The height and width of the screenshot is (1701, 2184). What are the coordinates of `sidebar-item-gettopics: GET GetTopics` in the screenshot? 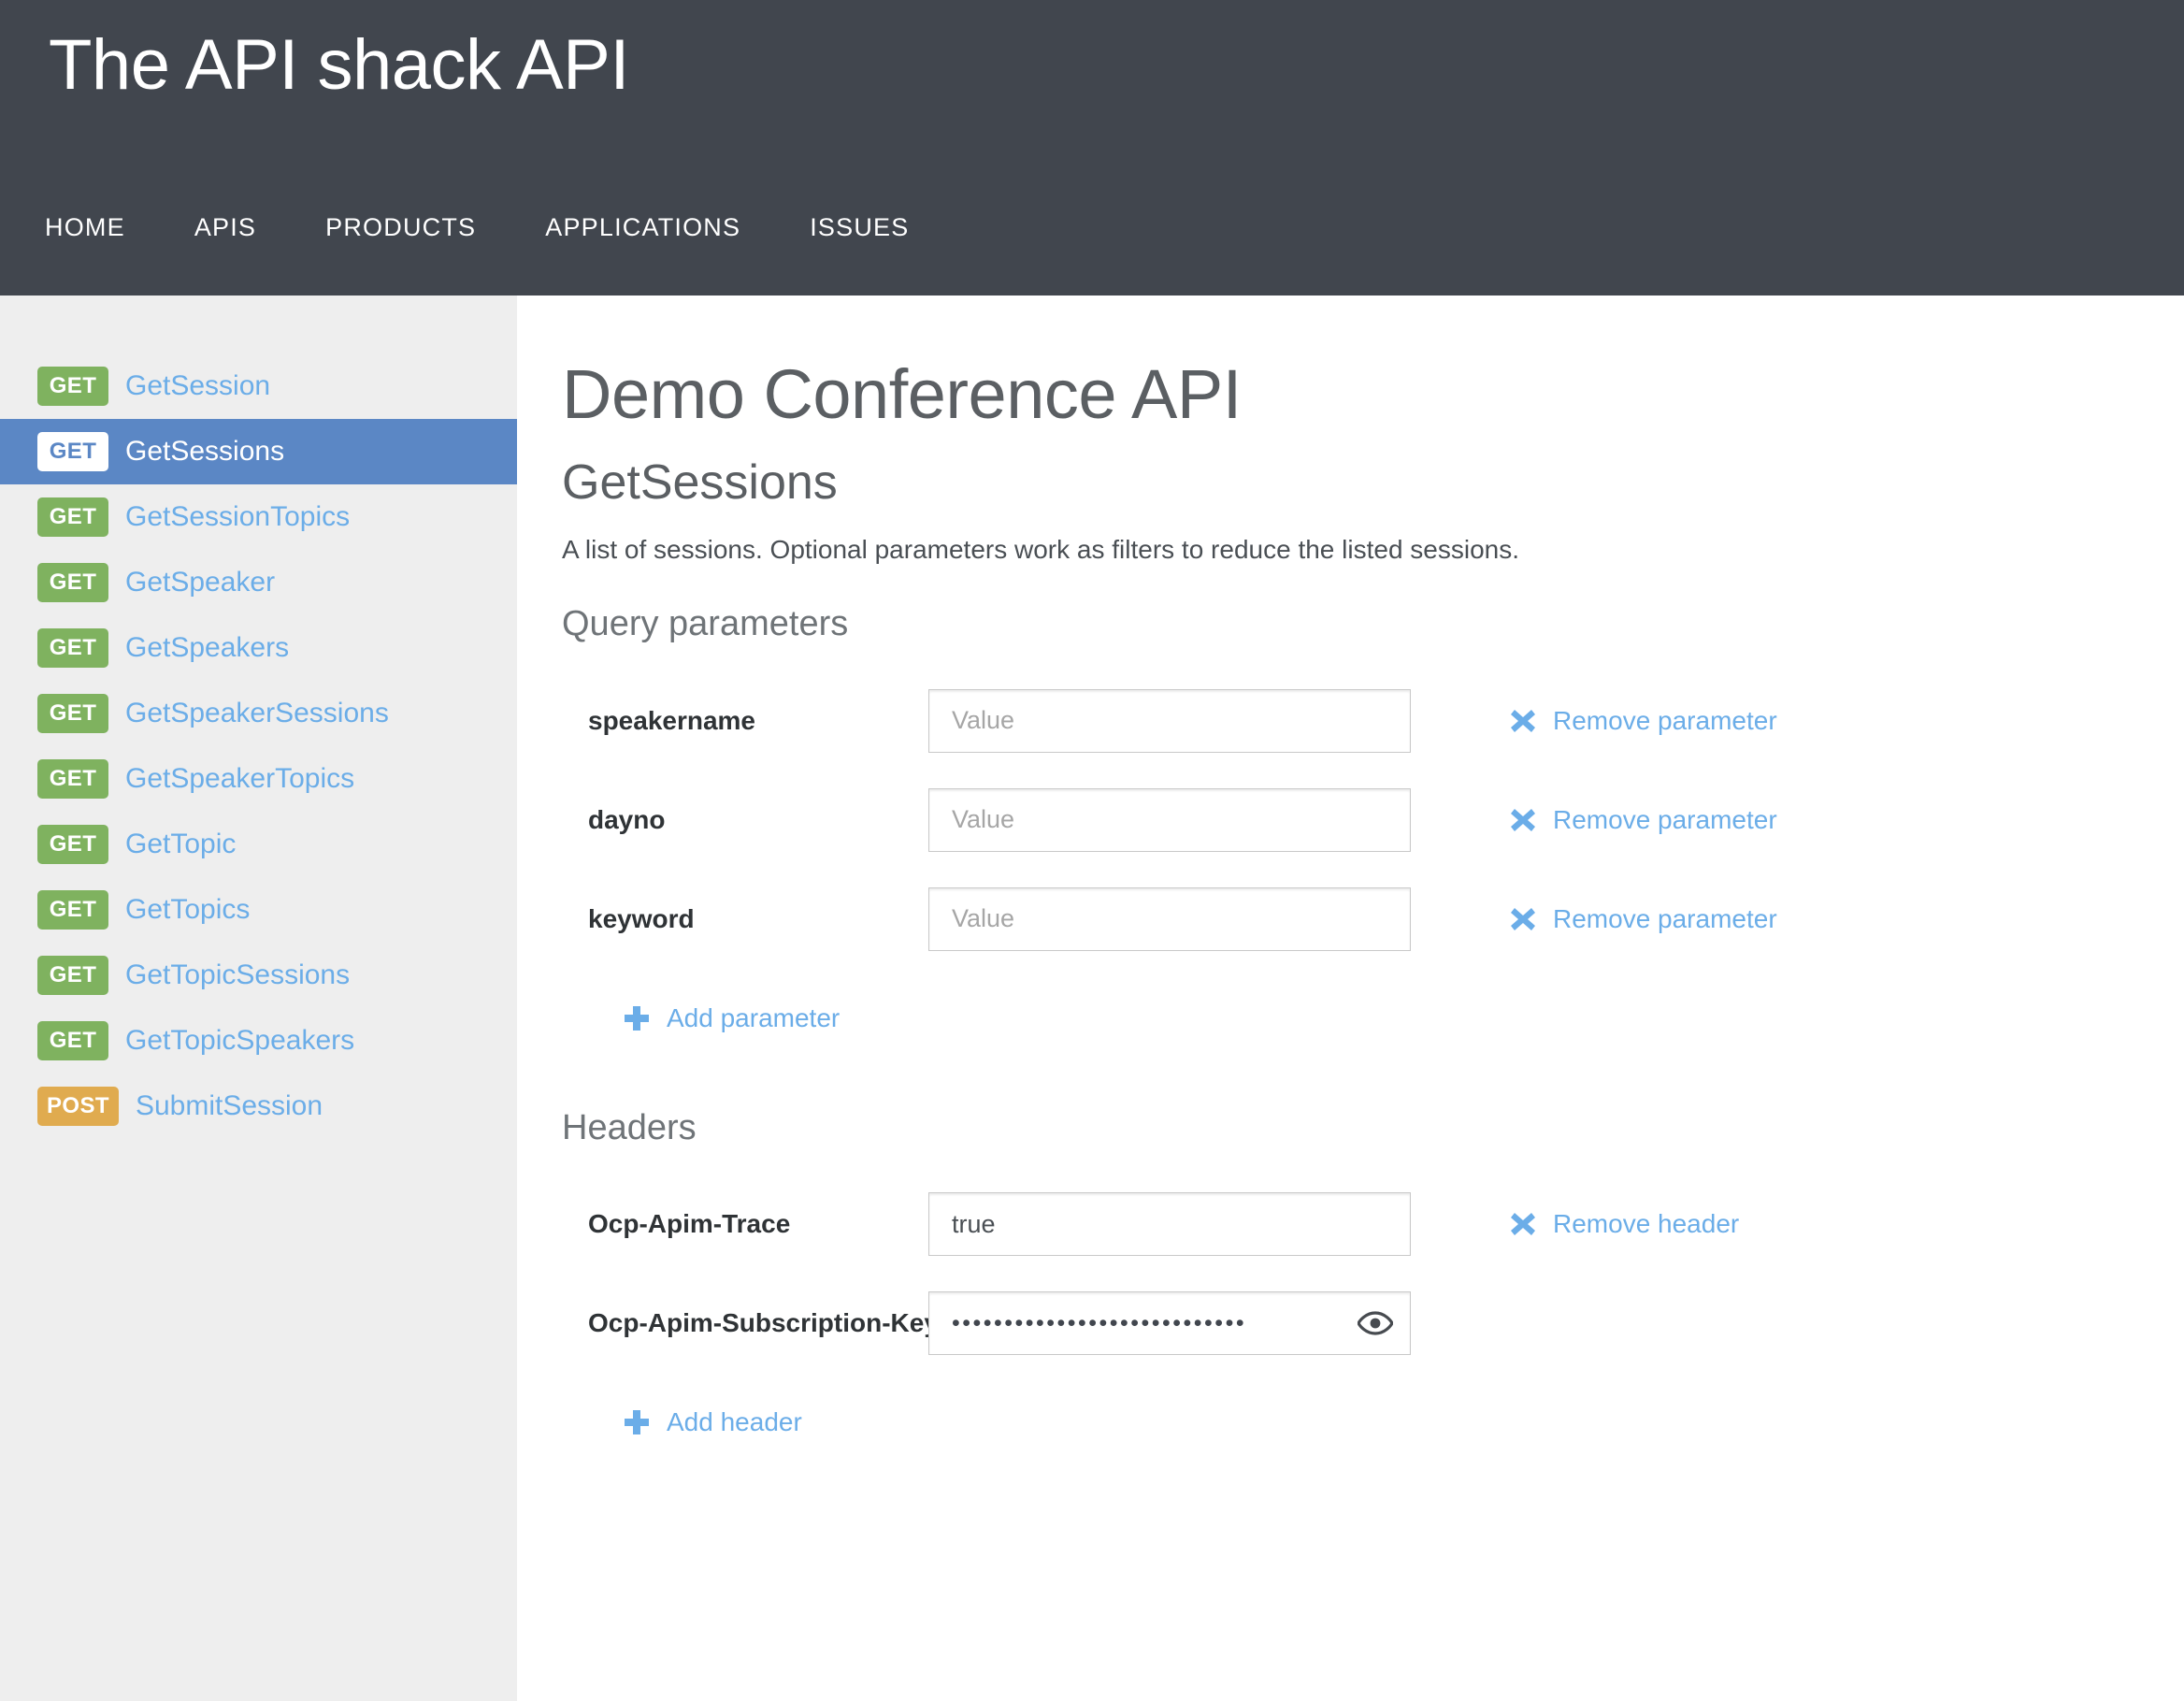 It's located at (258, 910).